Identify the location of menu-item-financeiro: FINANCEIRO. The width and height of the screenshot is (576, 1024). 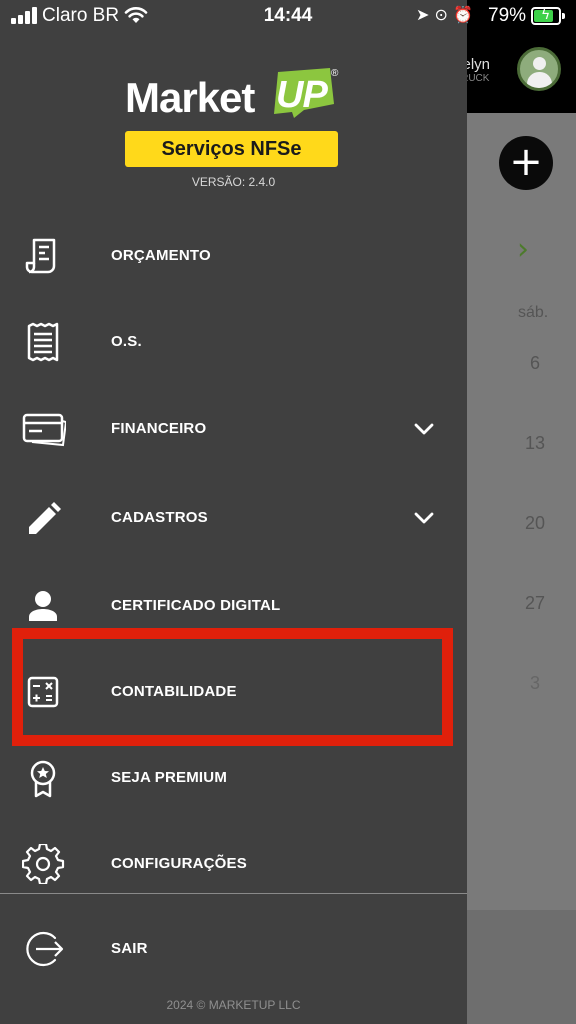
(233, 429).